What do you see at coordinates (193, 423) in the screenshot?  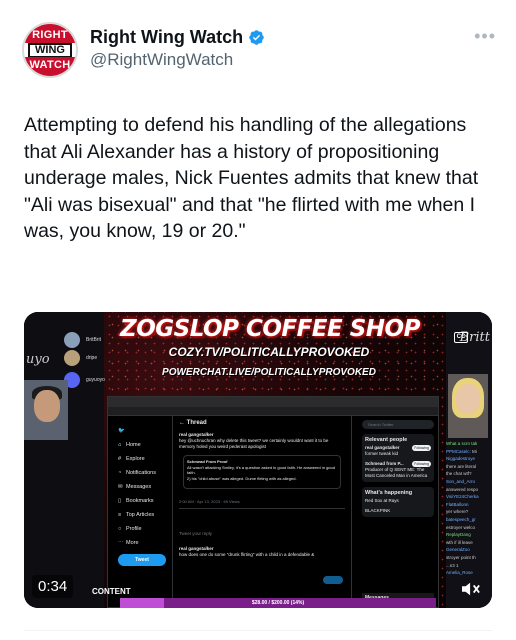 I see `thread-header: ← Thread` at bounding box center [193, 423].